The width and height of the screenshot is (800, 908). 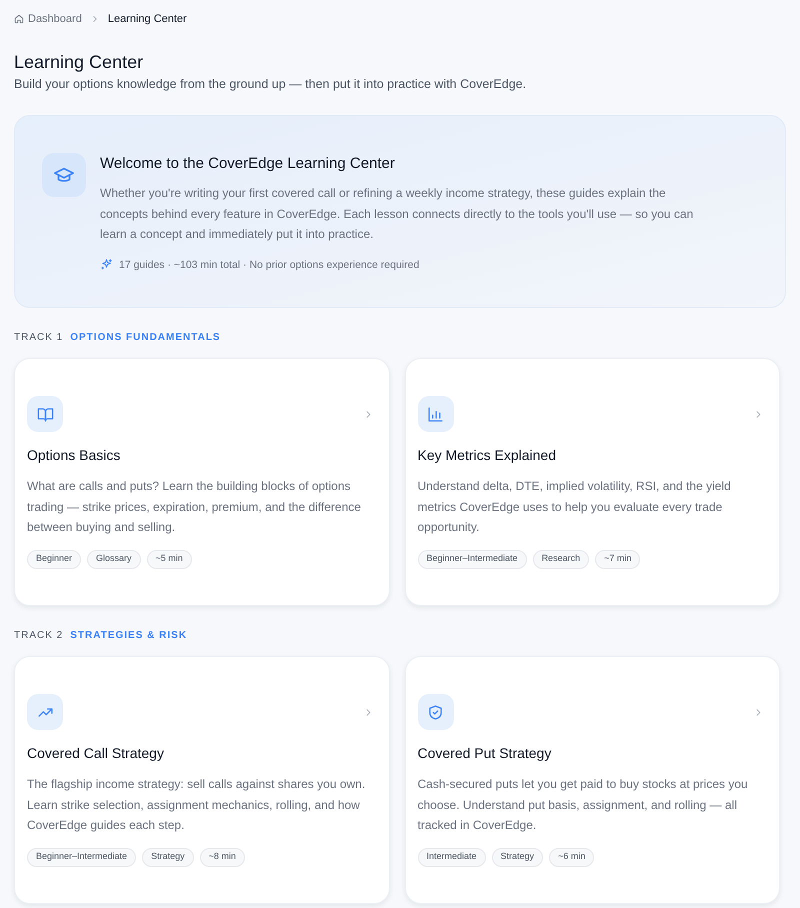 What do you see at coordinates (48, 19) in the screenshot?
I see `breadcrumb-link: Dashboard` at bounding box center [48, 19].